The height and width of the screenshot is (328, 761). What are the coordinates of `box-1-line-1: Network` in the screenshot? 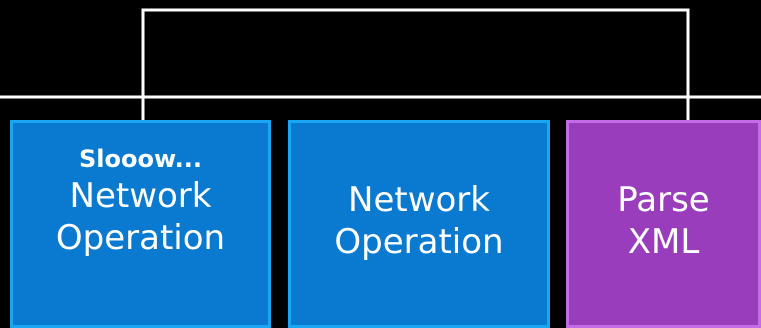 It's located at (140, 196).